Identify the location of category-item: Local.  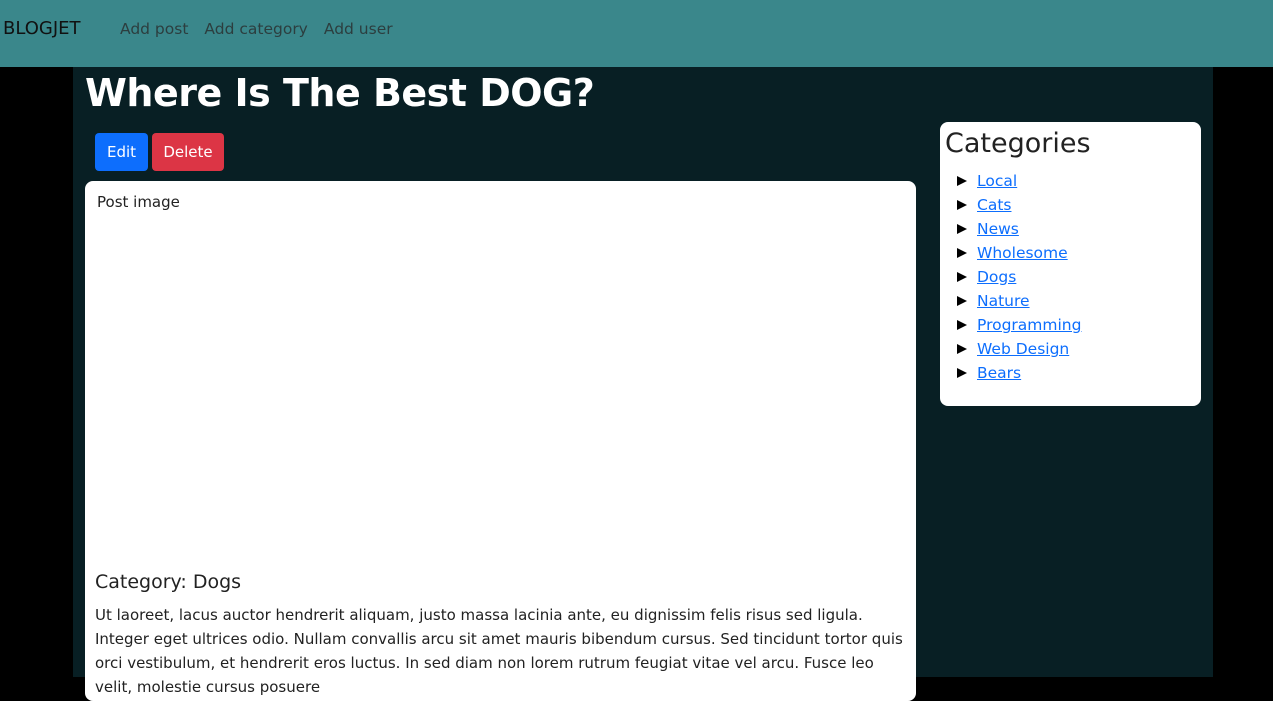
(1019, 181).